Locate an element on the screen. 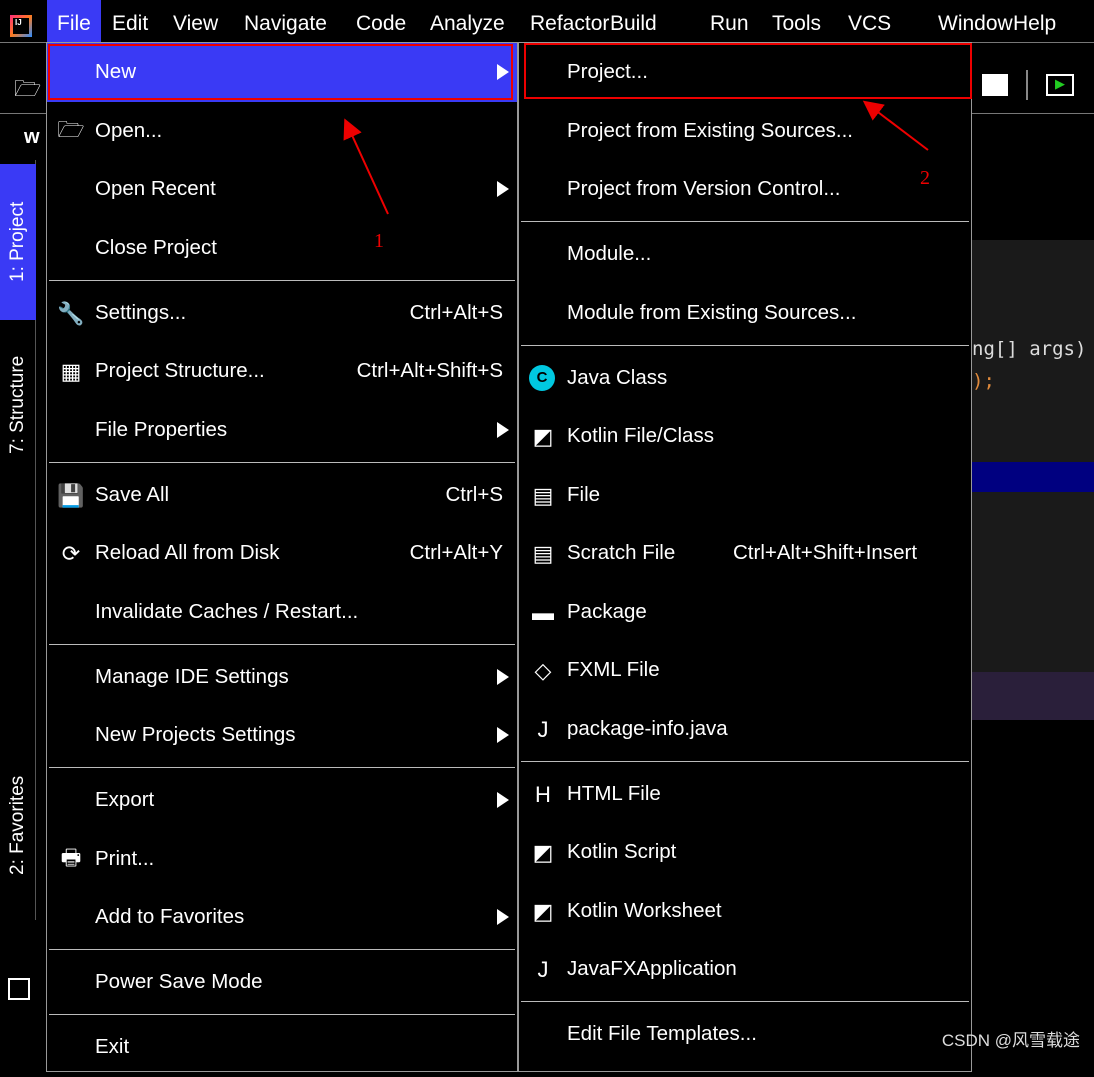  watermark: CSDN @风雪载途 is located at coordinates (1010, 1040).